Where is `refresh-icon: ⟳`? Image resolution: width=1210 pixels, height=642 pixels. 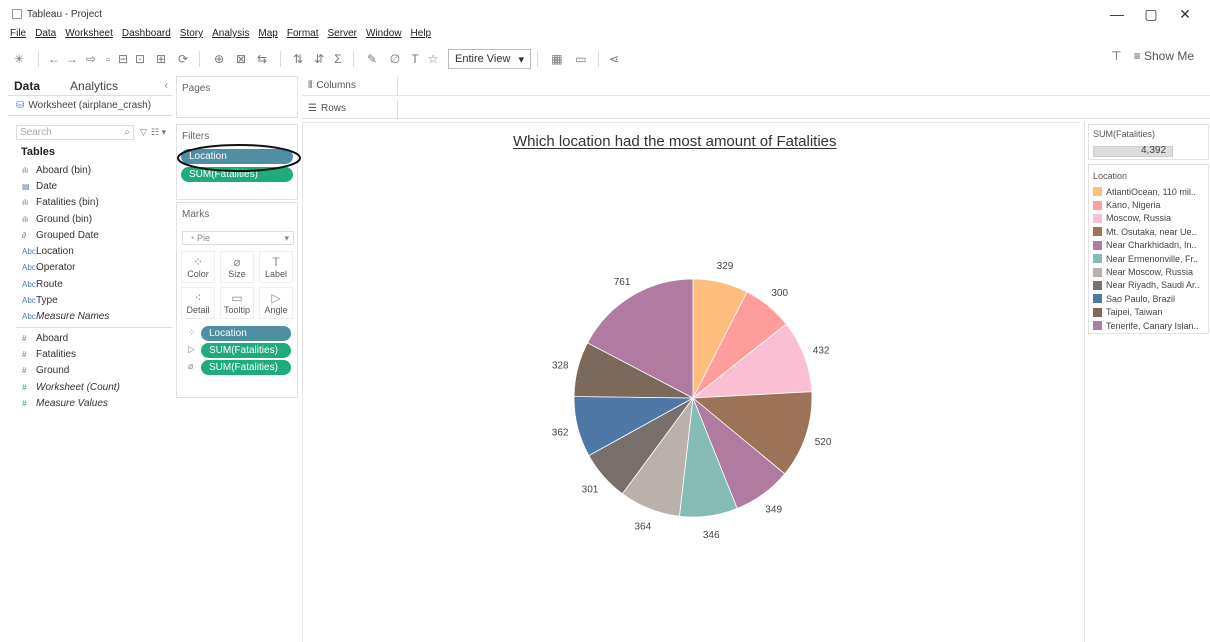 refresh-icon: ⟳ is located at coordinates (183, 59).